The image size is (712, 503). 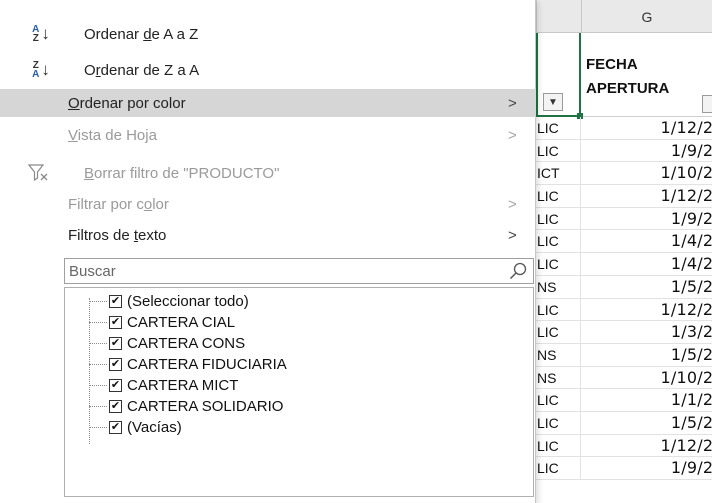 What do you see at coordinates (285, 271) in the screenshot?
I see `search-input` at bounding box center [285, 271].